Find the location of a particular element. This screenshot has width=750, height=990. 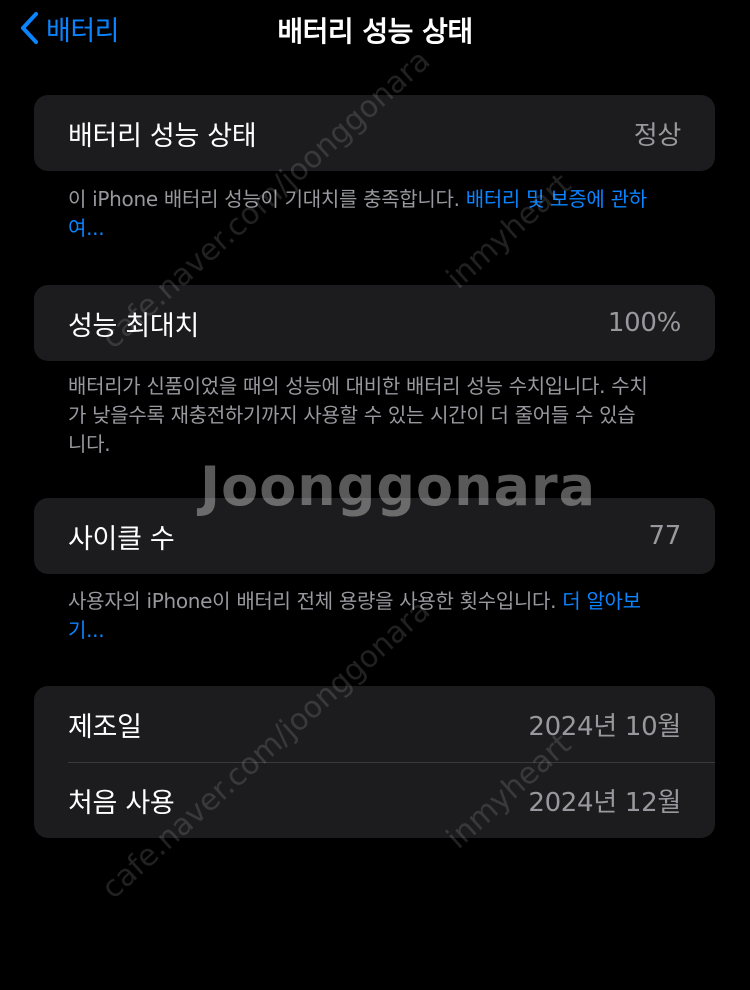

cycle-count-row: 사이클 수 77 is located at coordinates (374, 536).